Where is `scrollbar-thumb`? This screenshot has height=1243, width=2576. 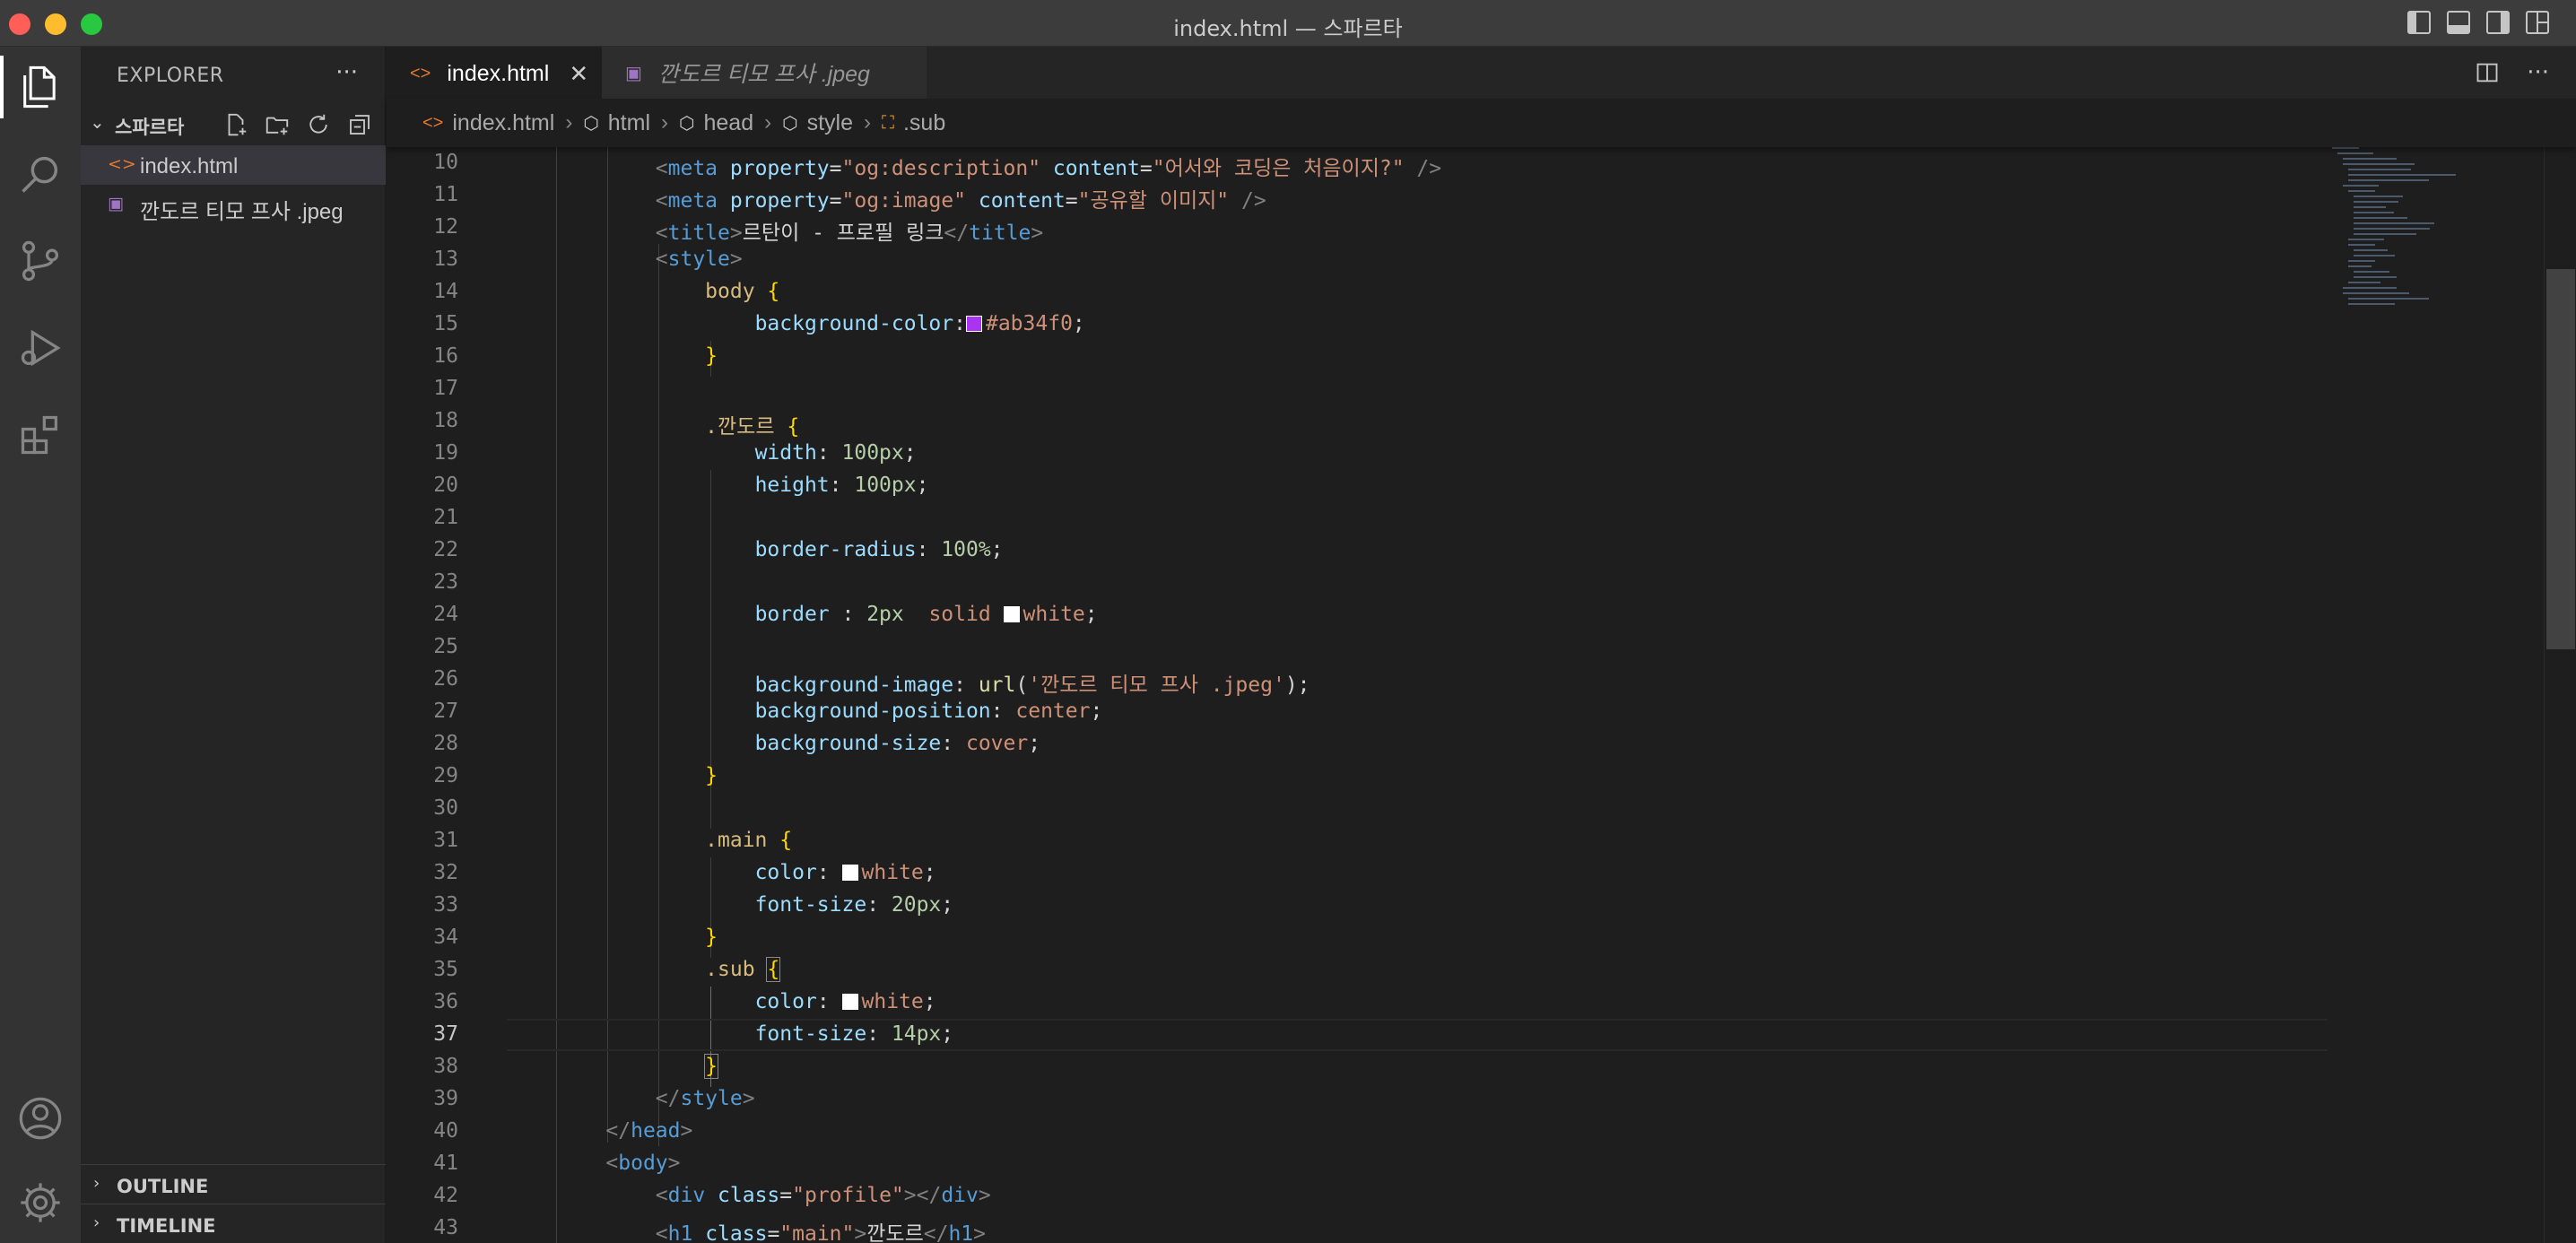
scrollbar-thumb is located at coordinates (2560, 459).